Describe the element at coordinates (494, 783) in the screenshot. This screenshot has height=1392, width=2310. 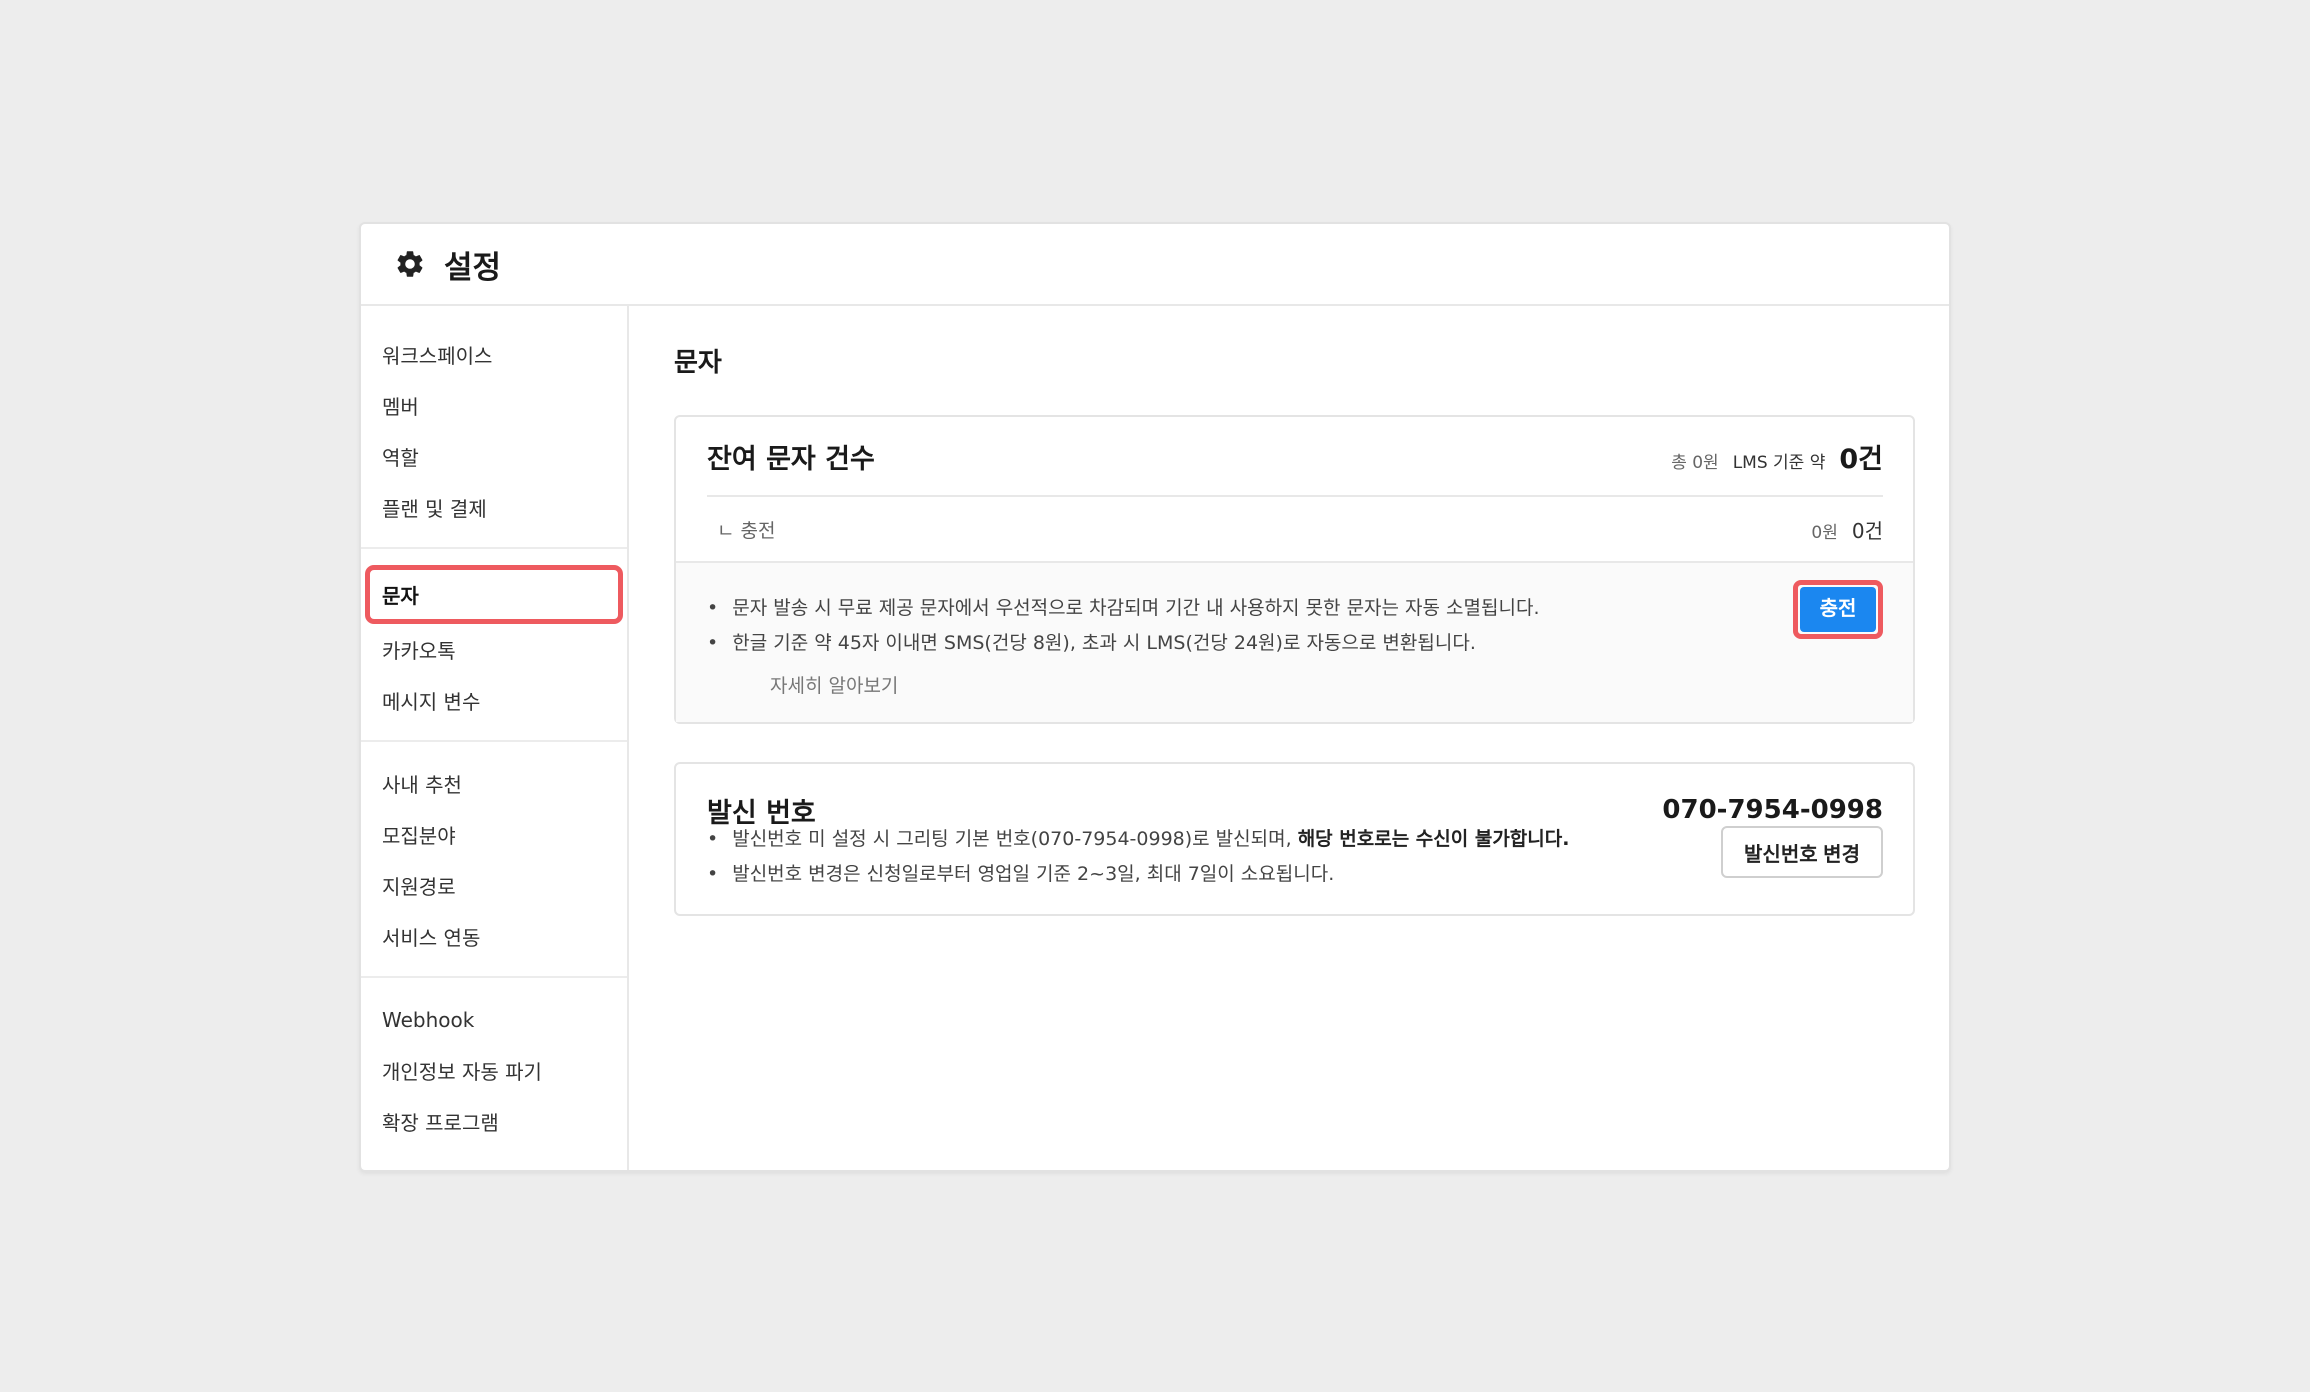
I see `sidebar-item-referral: 사내 추천` at that location.